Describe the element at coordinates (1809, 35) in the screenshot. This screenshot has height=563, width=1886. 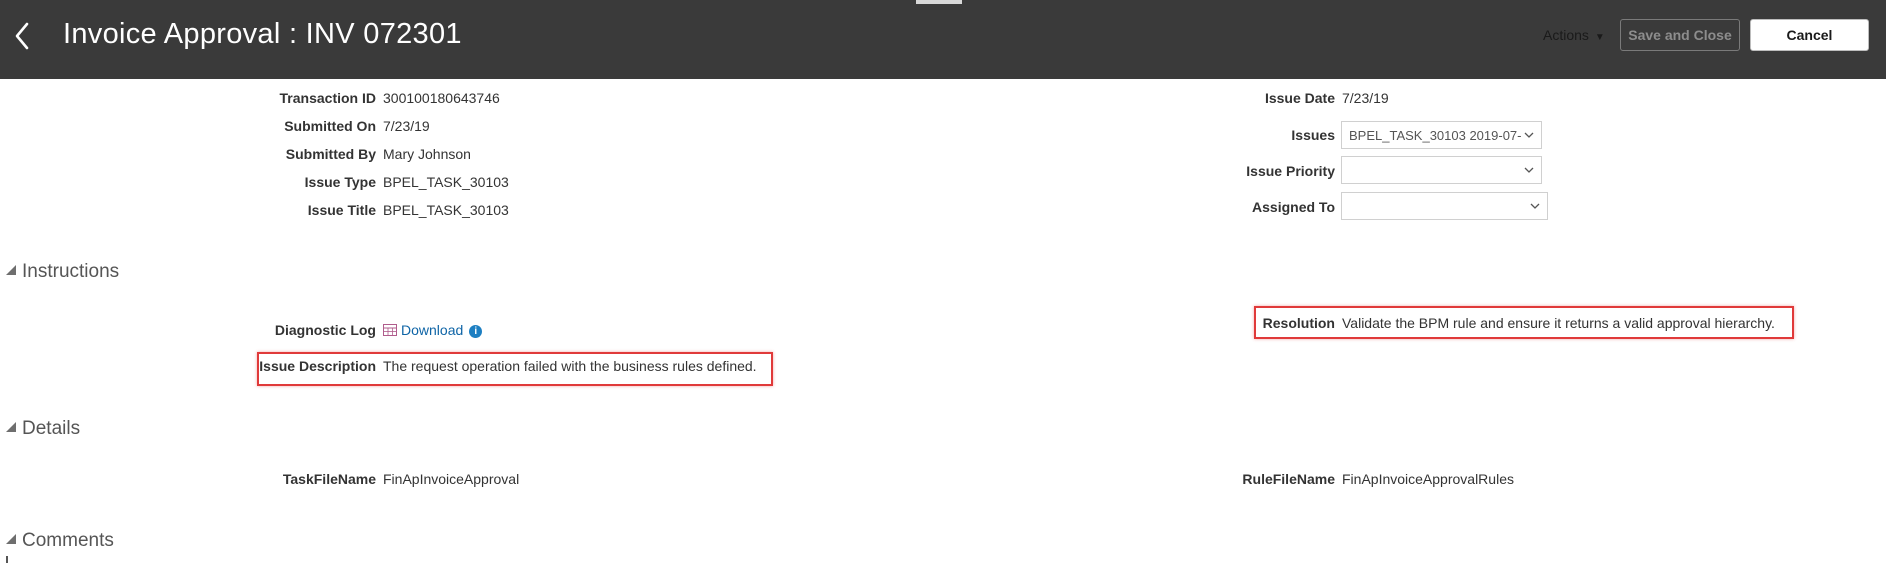
I see `cancel-button: Cancel` at that location.